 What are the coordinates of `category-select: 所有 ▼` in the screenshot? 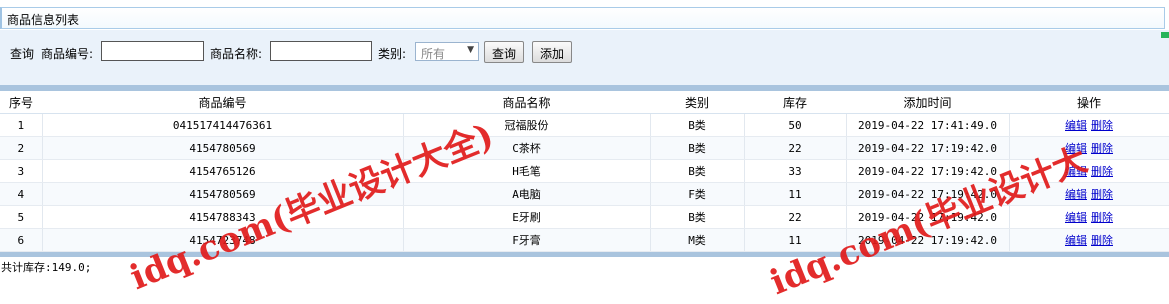 It's located at (447, 51).